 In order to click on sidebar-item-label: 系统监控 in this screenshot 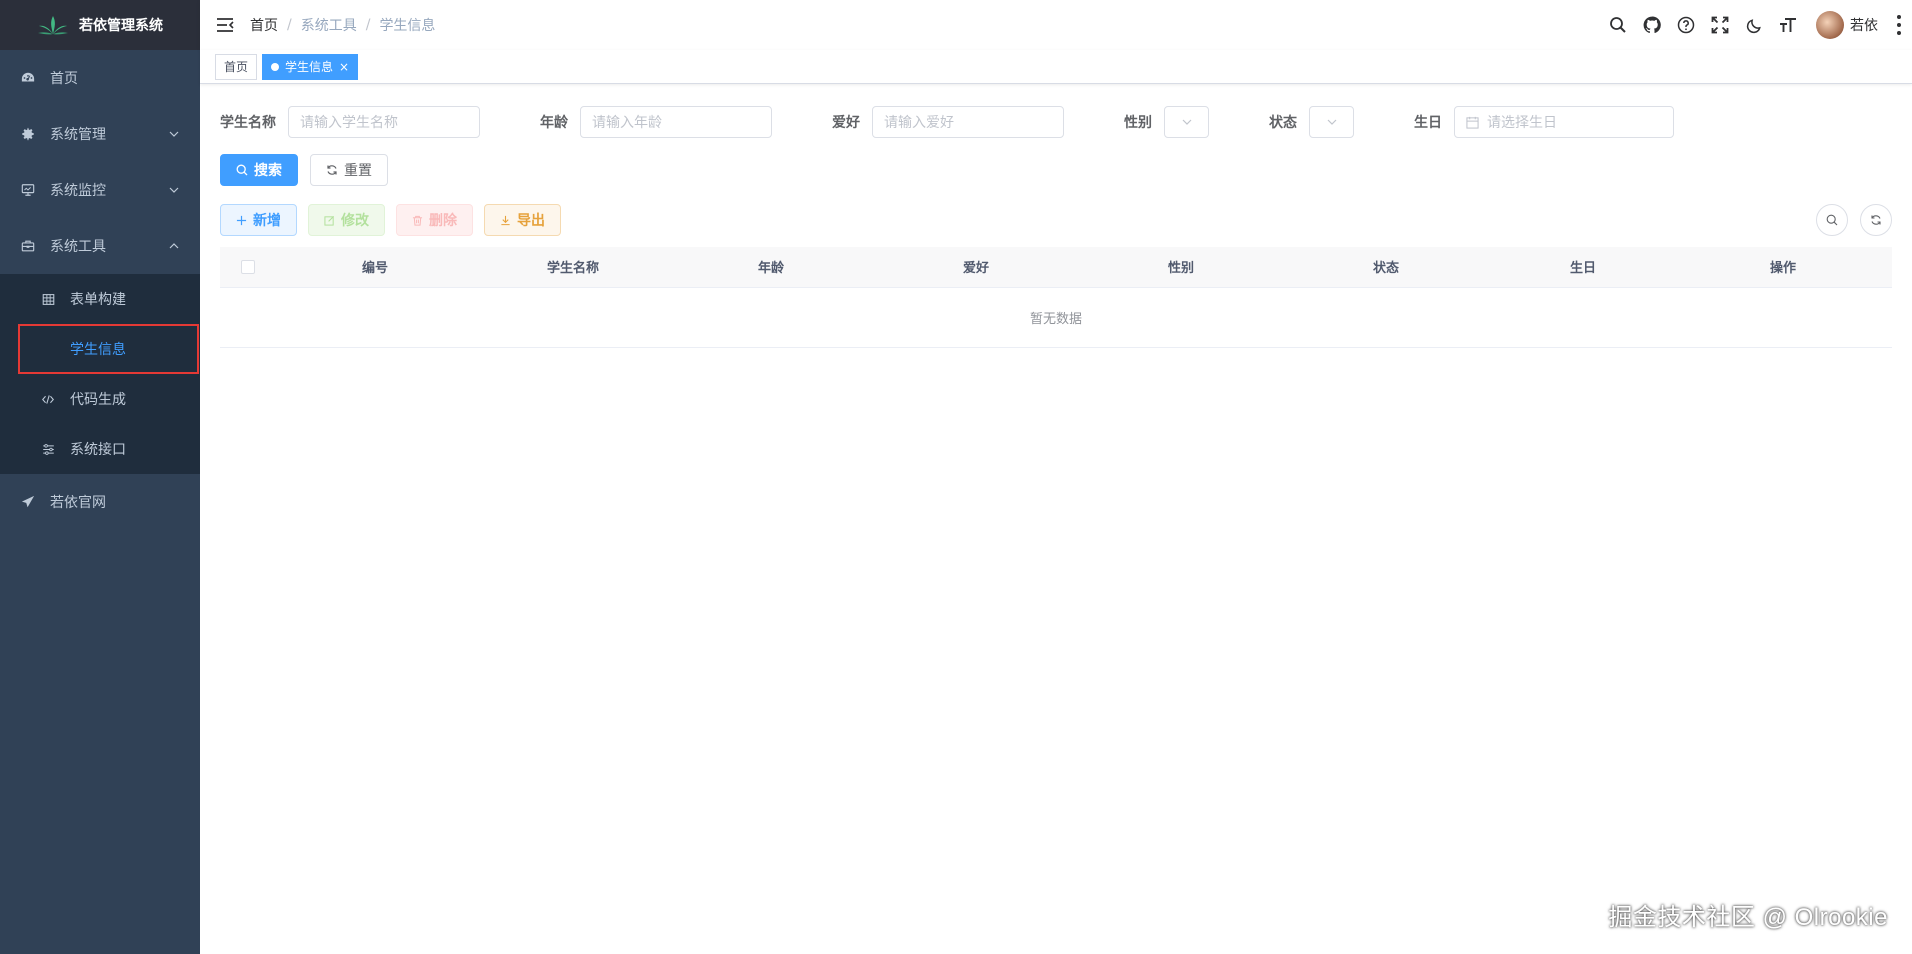, I will do `click(78, 191)`.